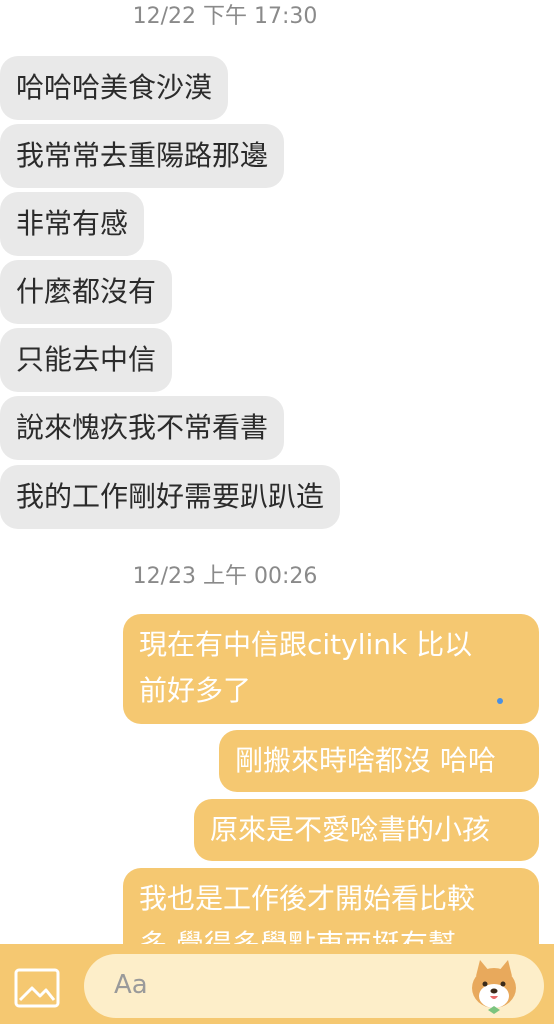 The height and width of the screenshot is (1024, 554). Describe the element at coordinates (131, 985) in the screenshot. I see `message-input-placeholder: Aa` at that location.